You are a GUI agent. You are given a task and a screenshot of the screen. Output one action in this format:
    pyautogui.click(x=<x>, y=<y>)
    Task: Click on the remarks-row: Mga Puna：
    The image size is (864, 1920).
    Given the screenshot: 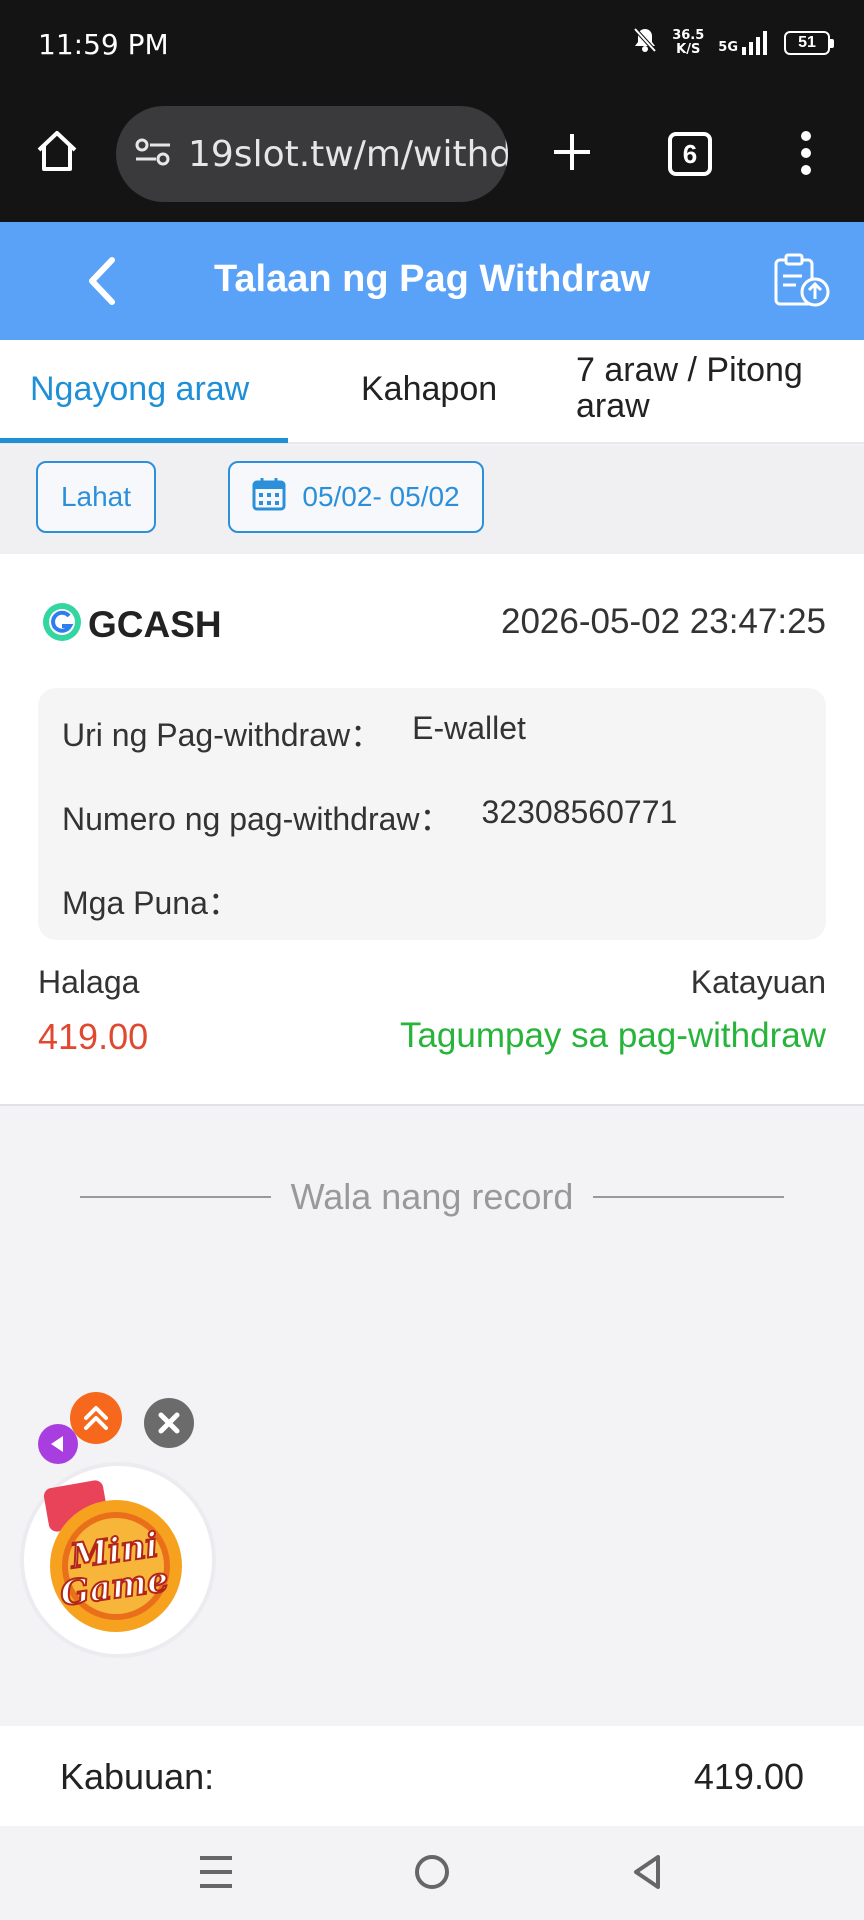 What is the action you would take?
    pyautogui.click(x=166, y=901)
    